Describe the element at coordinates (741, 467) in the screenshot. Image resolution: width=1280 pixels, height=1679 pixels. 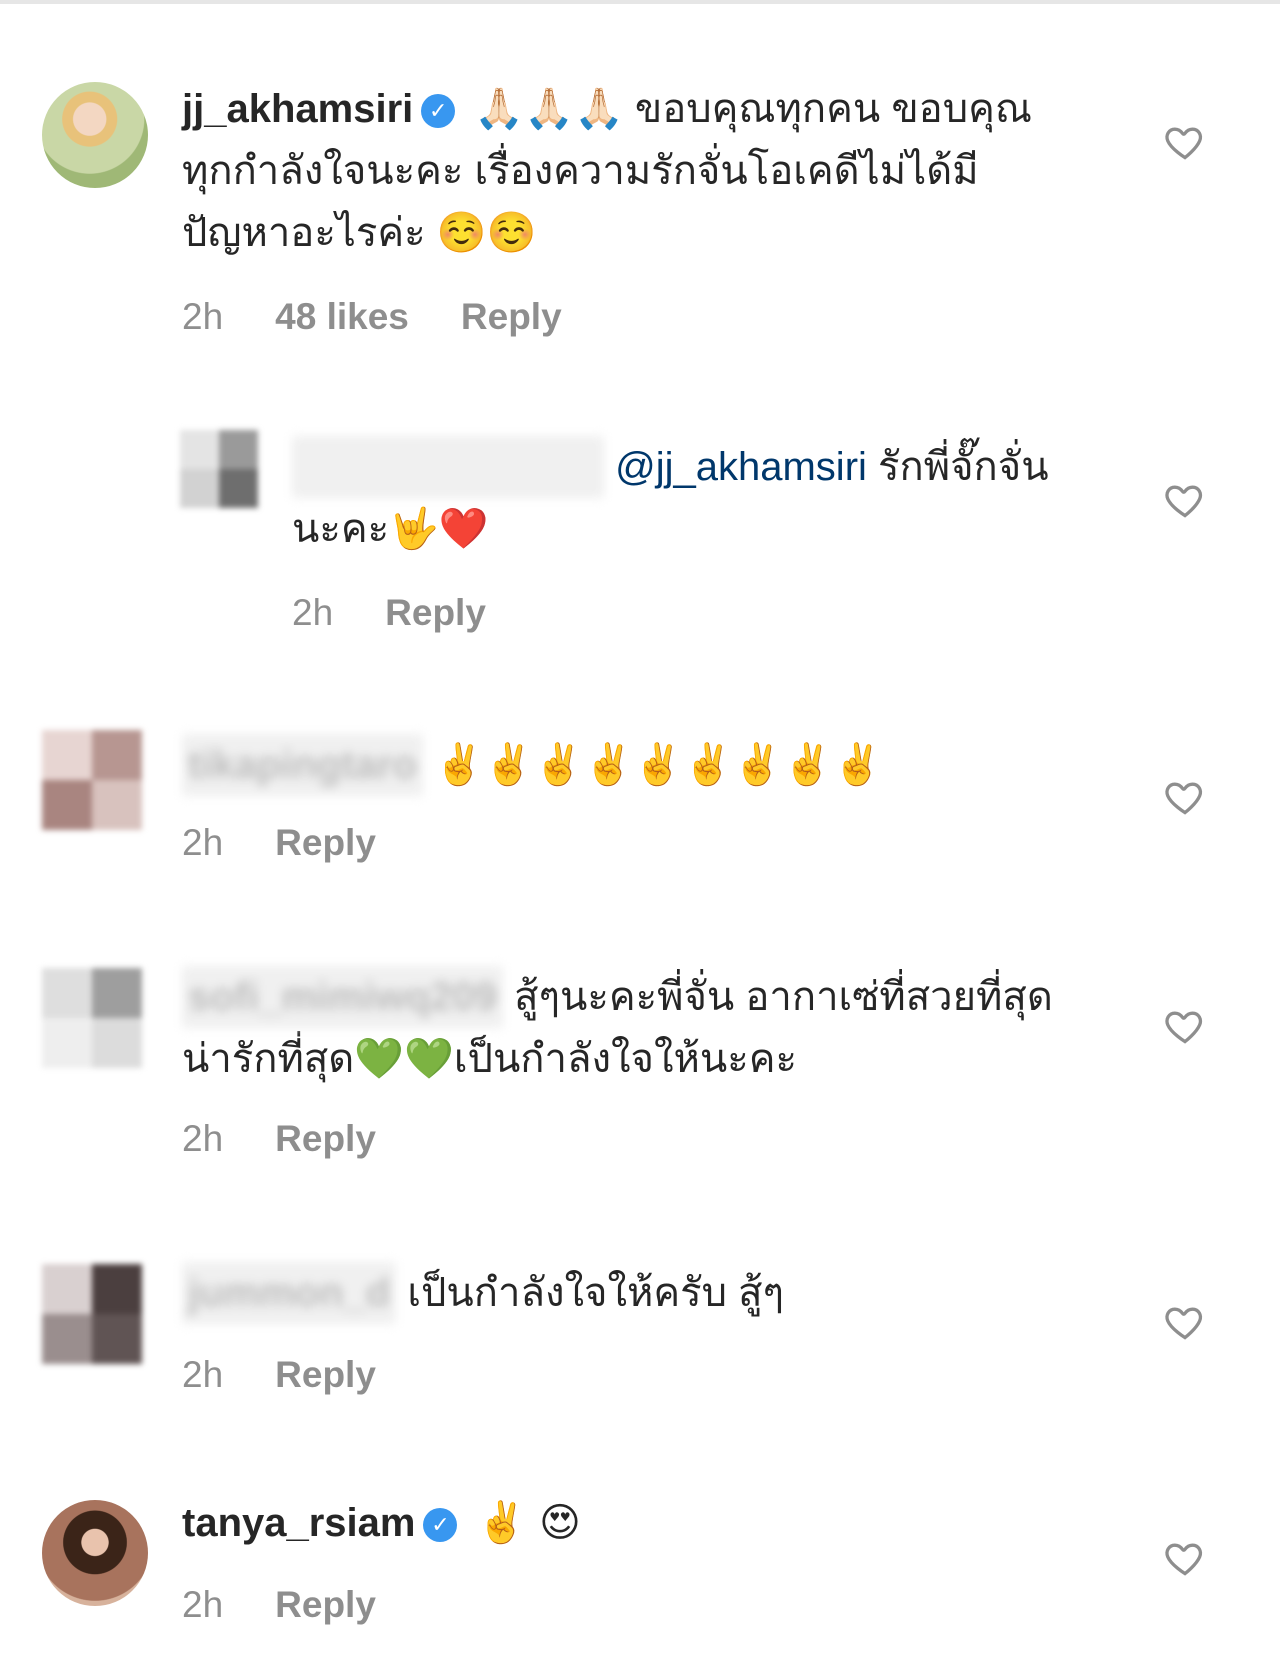
I see `mention-link: @jj_akhamsiri` at that location.